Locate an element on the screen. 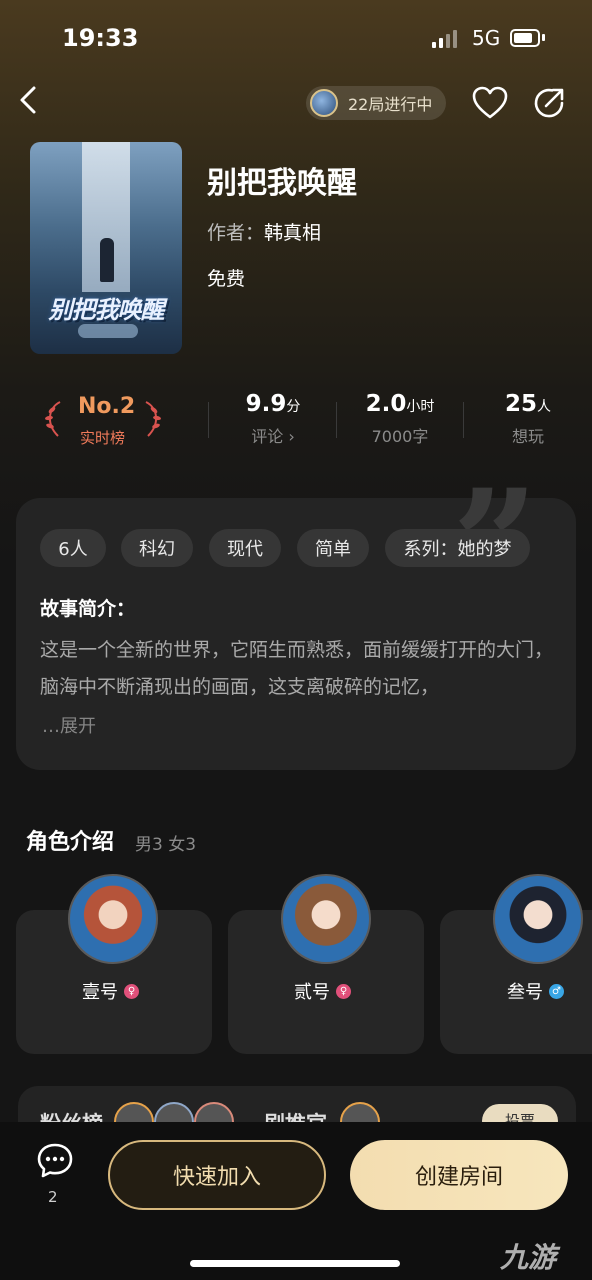 The width and height of the screenshot is (592, 1280). character-name: 叁号 is located at coordinates (525, 992).